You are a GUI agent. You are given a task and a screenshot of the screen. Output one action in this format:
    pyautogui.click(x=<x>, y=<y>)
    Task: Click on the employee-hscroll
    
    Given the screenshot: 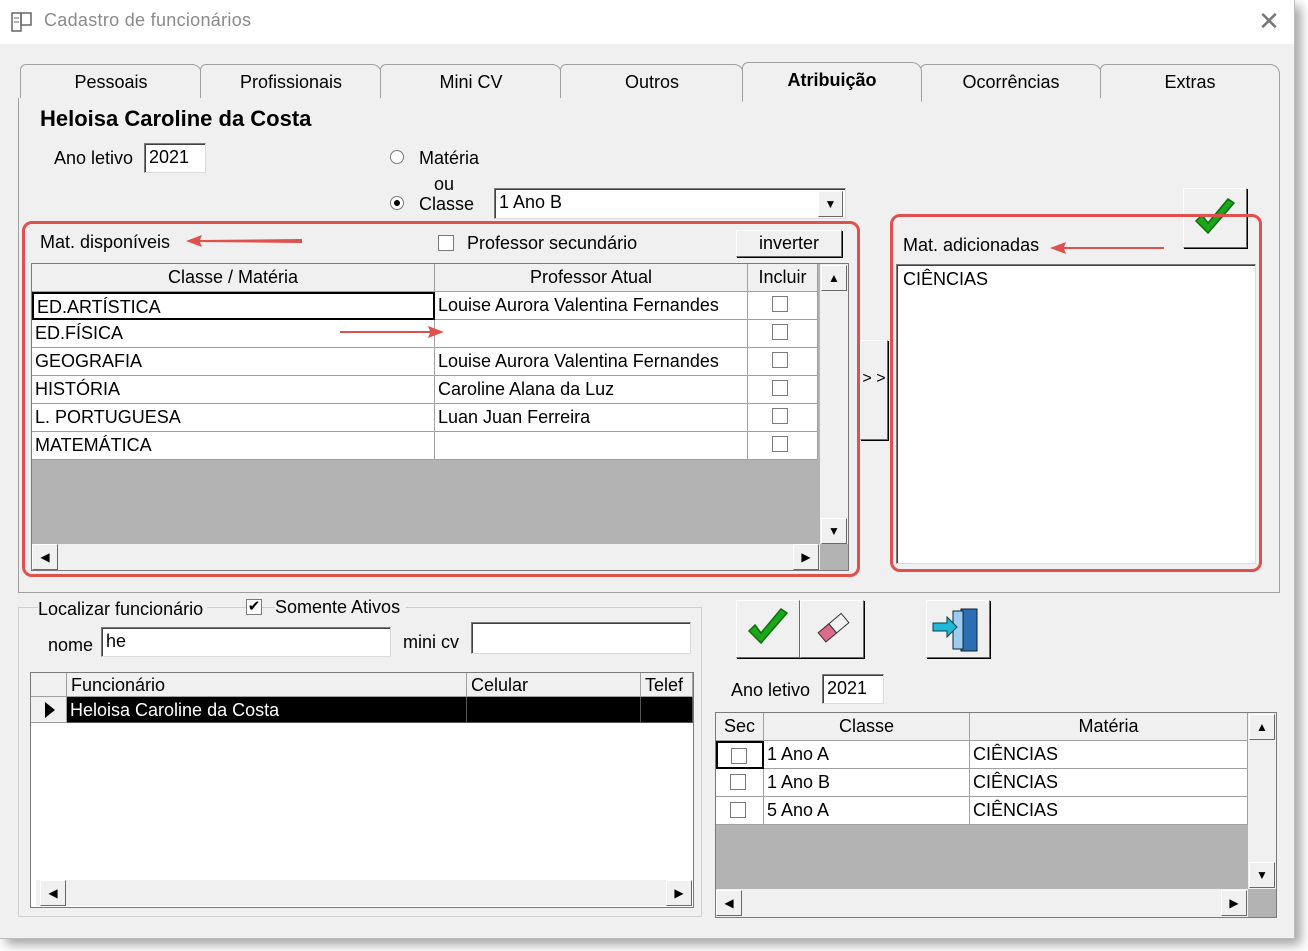 What is the action you would take?
    pyautogui.click(x=364, y=893)
    